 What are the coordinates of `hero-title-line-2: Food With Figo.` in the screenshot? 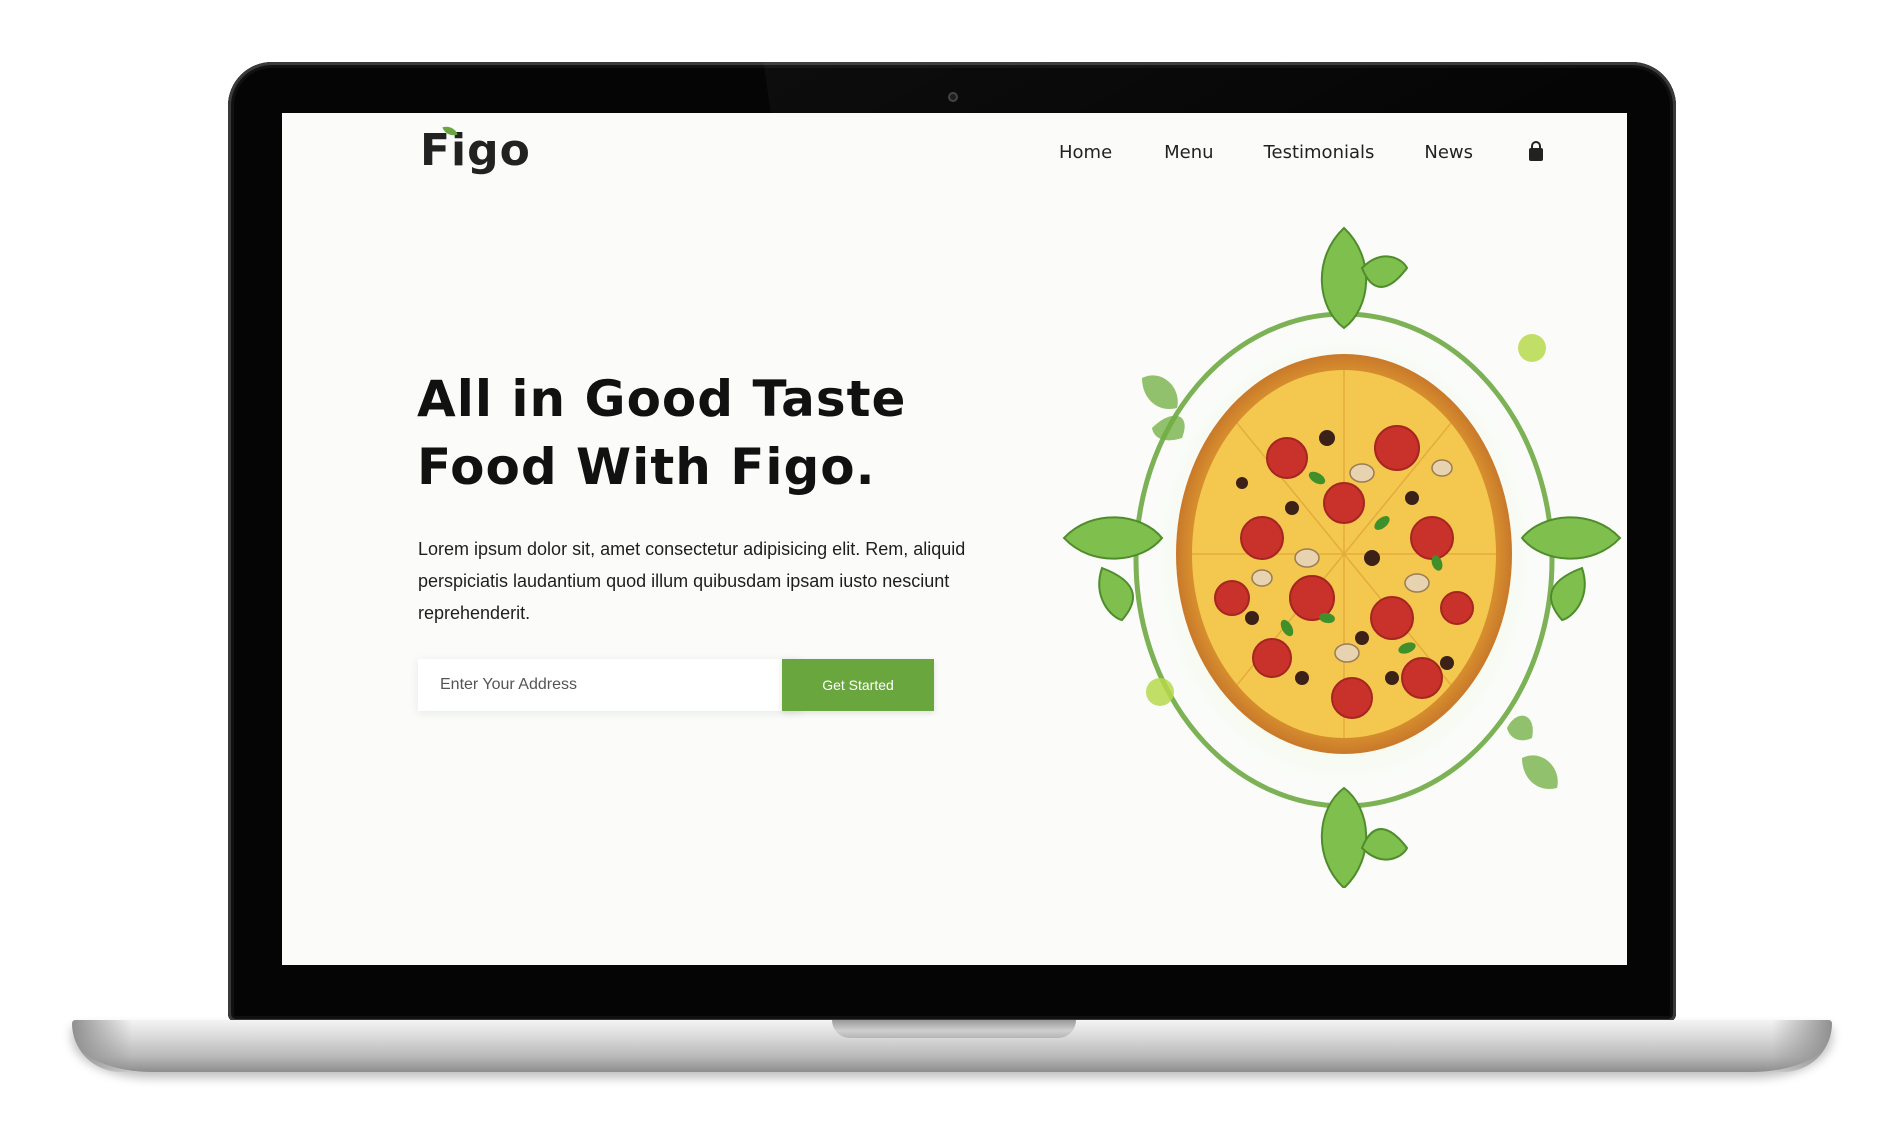 It's located at (646, 467).